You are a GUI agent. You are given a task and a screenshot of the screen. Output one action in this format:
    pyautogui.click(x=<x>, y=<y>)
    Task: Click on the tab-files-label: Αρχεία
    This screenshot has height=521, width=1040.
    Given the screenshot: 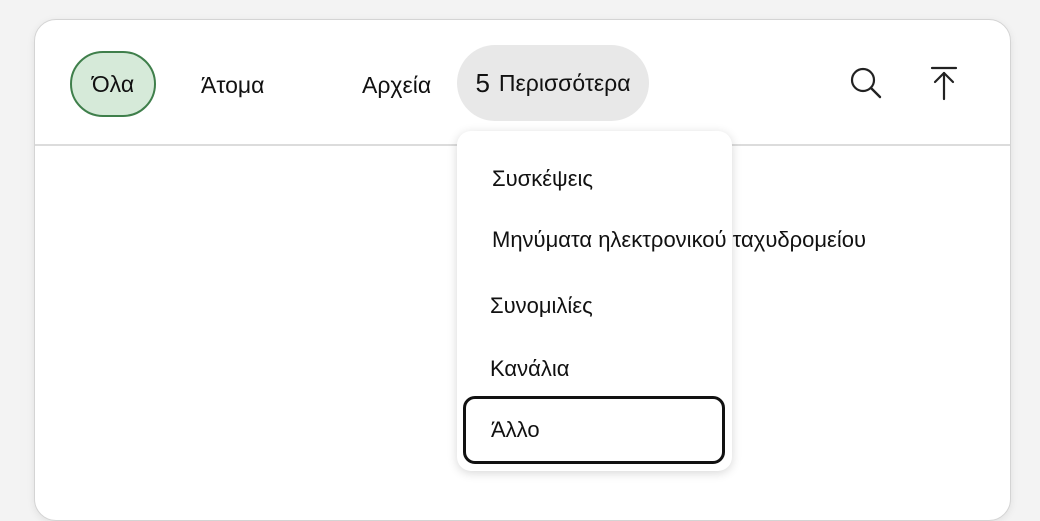 What is the action you would take?
    pyautogui.click(x=397, y=84)
    